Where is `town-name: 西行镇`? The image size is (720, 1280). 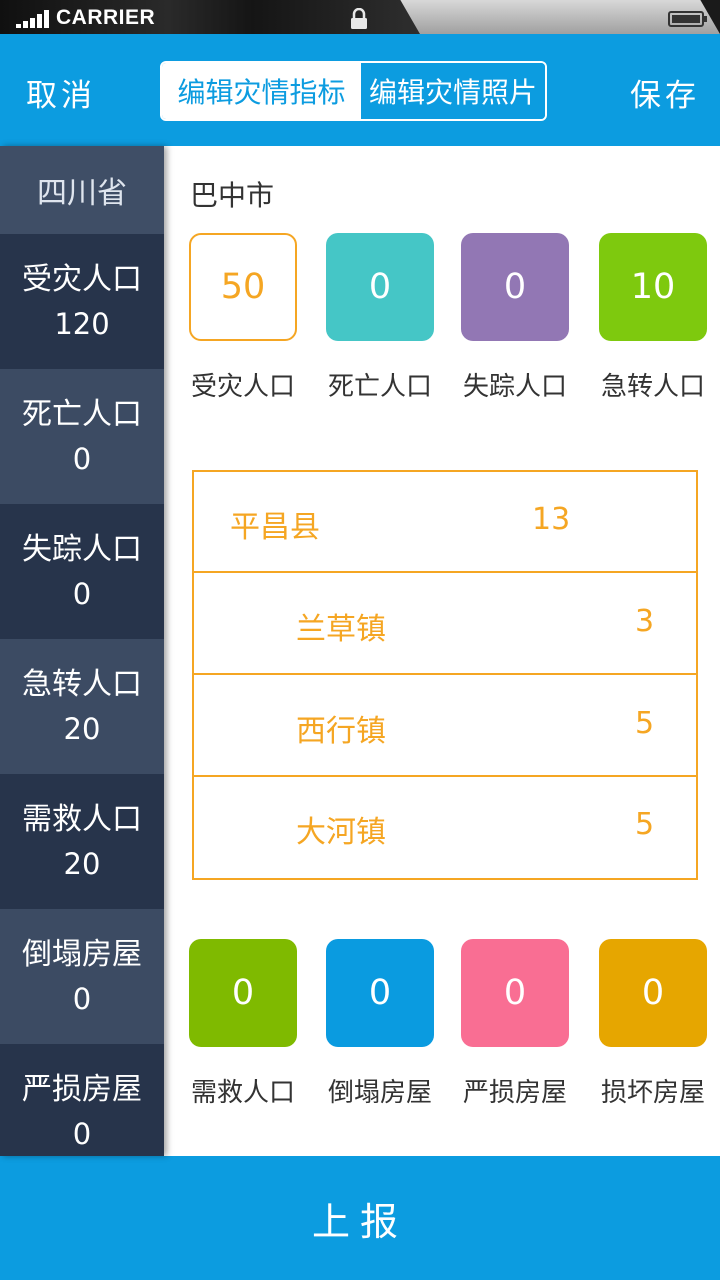
town-name: 西行镇 is located at coordinates (341, 731).